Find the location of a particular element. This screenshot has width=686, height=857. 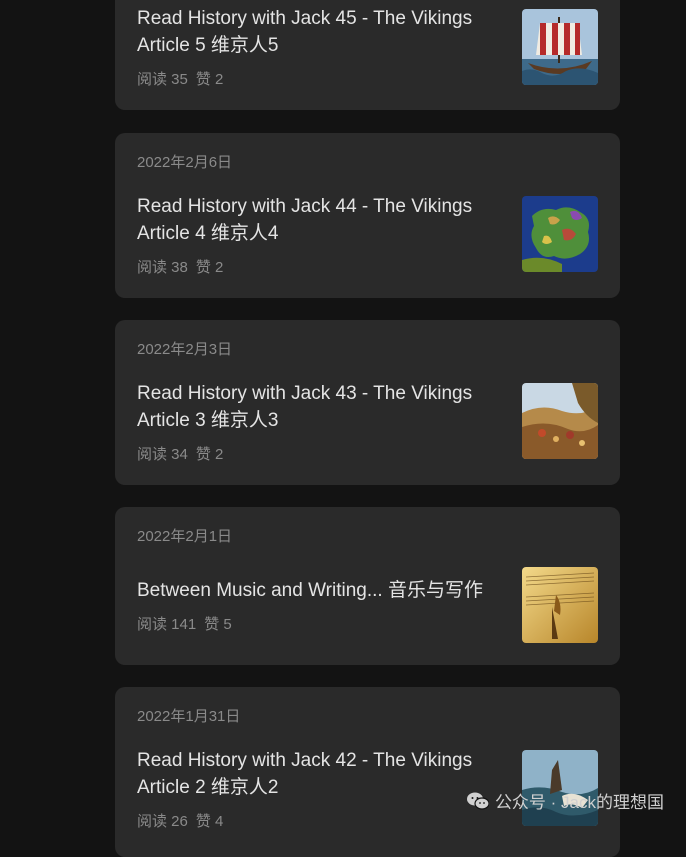

wechat-icon is located at coordinates (477, 801).